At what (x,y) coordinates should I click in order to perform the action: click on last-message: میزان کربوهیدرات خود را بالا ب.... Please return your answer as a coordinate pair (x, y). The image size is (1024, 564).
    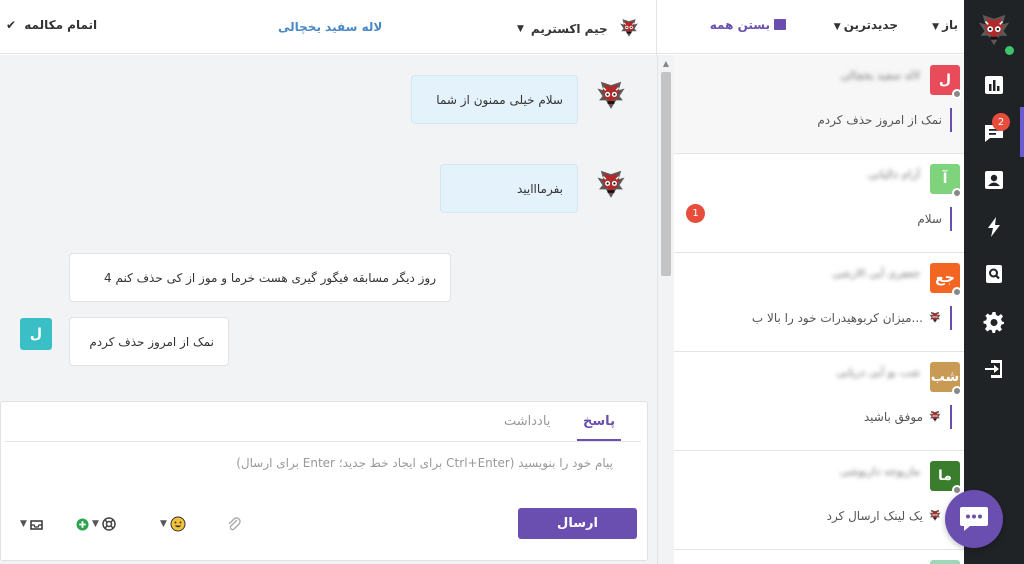
    Looking at the image, I should click on (852, 318).